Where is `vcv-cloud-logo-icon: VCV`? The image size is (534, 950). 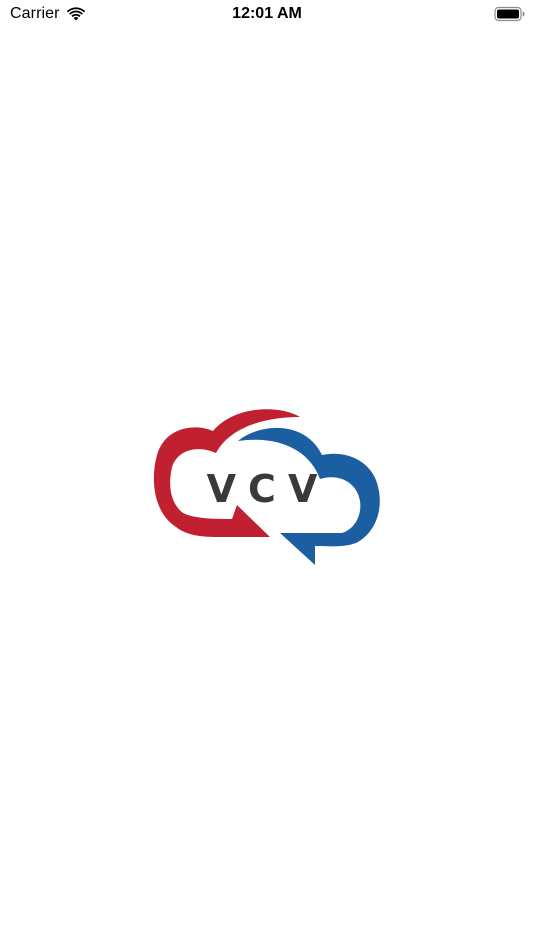 vcv-cloud-logo-icon: VCV is located at coordinates (266, 487).